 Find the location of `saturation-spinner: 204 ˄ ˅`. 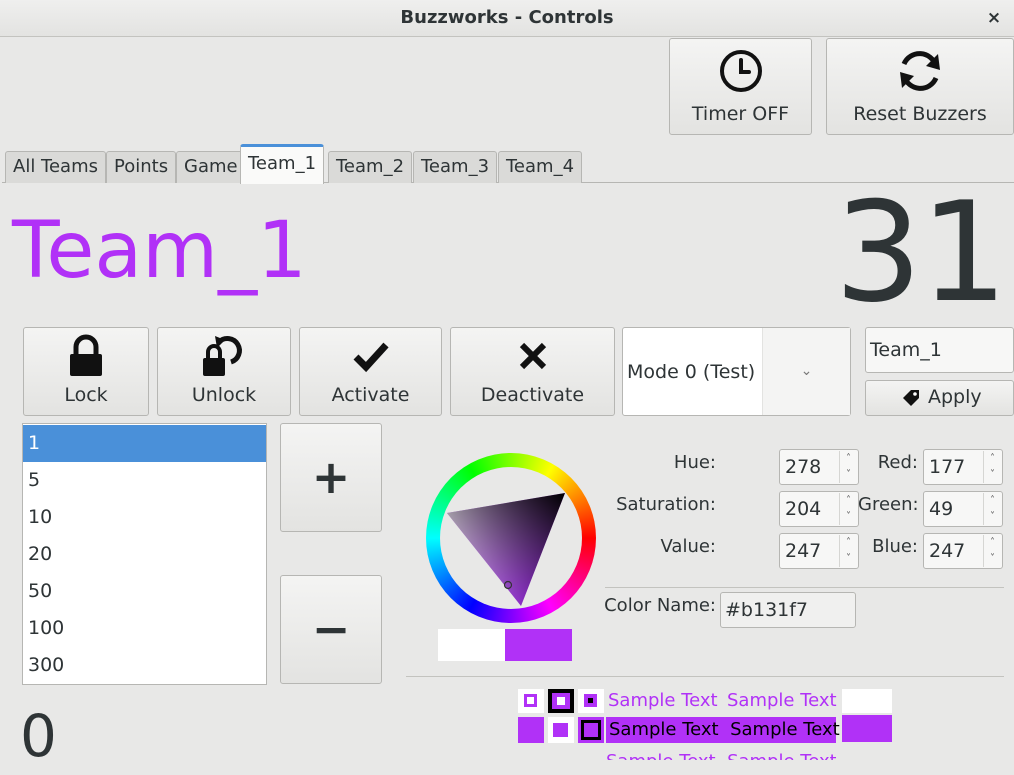

saturation-spinner: 204 ˄ ˅ is located at coordinates (819, 509).